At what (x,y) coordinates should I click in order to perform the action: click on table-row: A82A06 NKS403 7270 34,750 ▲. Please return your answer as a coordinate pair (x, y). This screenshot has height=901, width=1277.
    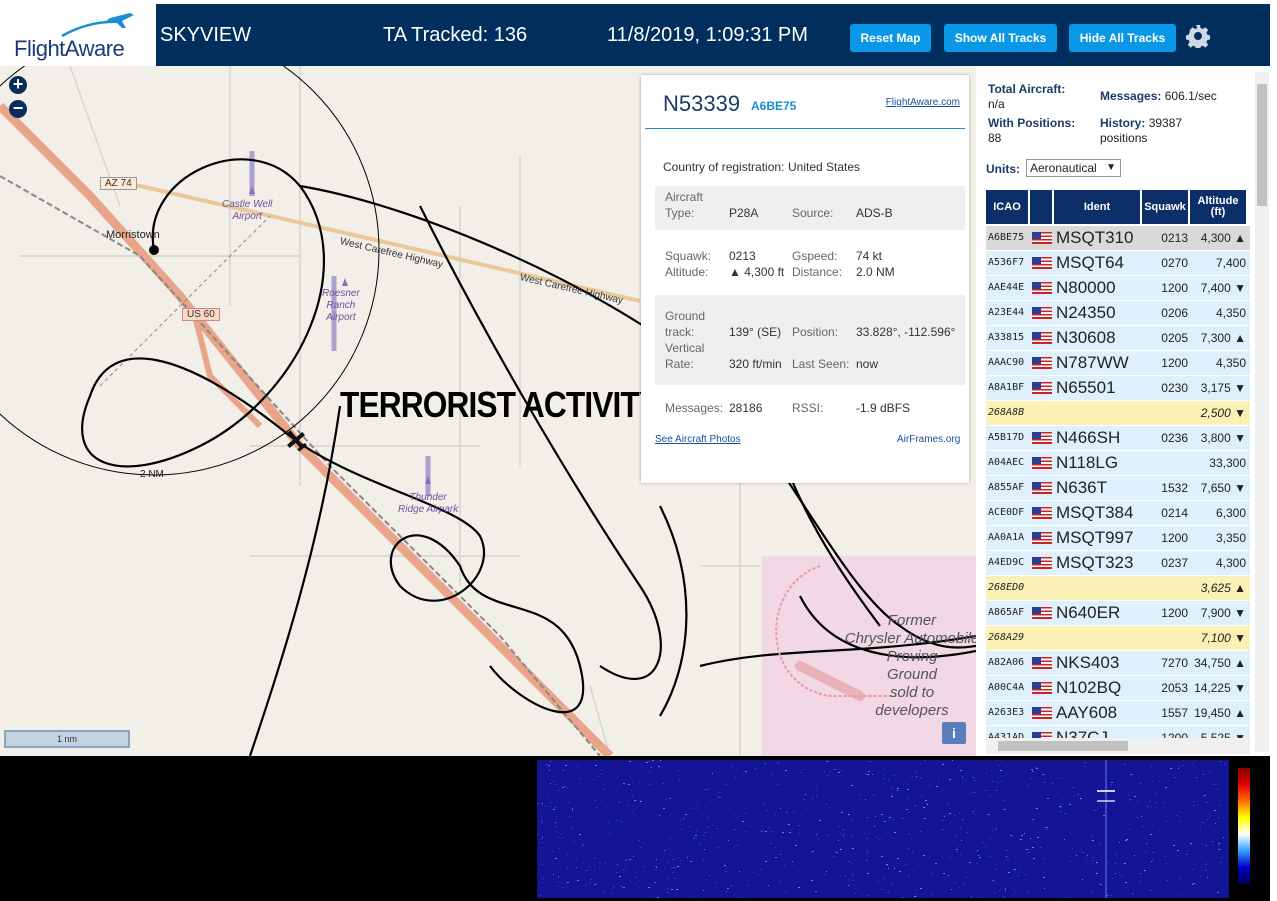
    Looking at the image, I should click on (1118, 663).